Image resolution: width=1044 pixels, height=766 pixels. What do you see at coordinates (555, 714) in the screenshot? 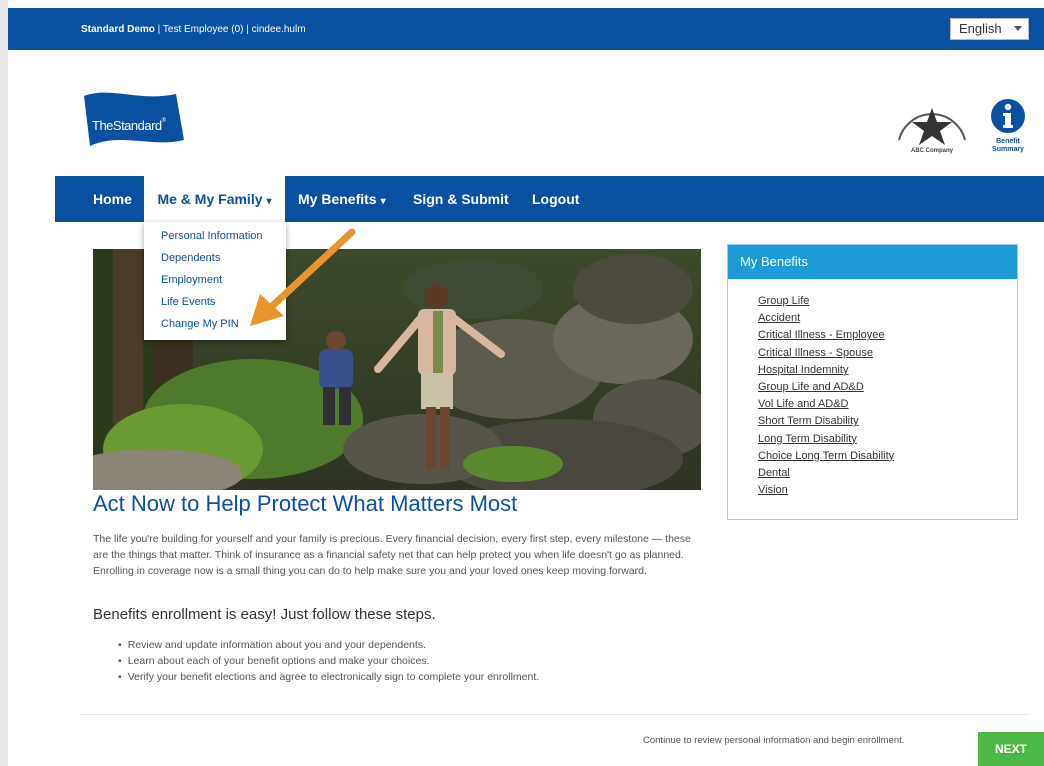
I see `footer-divider` at bounding box center [555, 714].